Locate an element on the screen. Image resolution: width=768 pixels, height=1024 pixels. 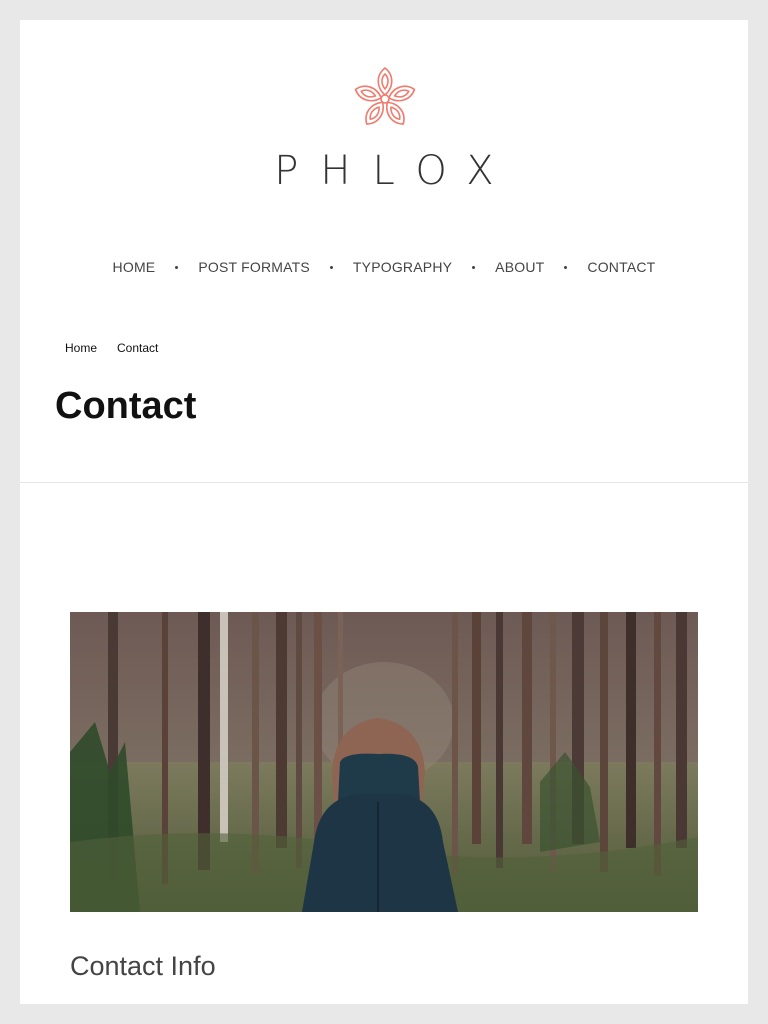
nav-item-home: HOME is located at coordinates (134, 267).